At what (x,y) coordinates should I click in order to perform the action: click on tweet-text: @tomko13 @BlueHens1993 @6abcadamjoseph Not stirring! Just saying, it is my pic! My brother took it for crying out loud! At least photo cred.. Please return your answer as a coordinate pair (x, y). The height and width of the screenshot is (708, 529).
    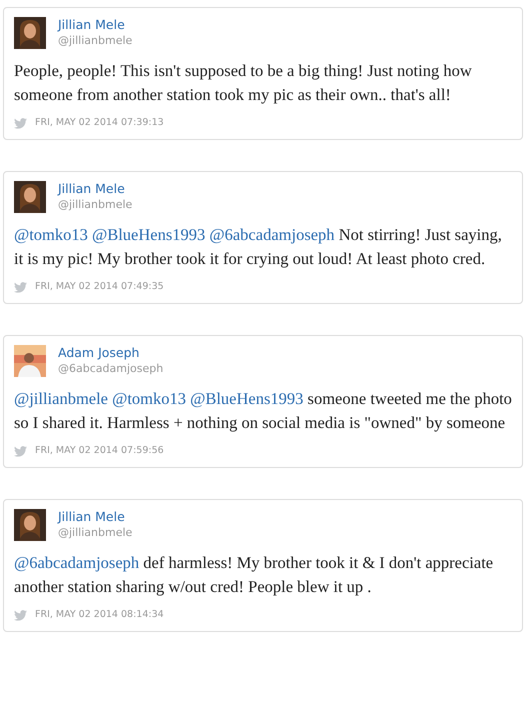
    Looking at the image, I should click on (258, 247).